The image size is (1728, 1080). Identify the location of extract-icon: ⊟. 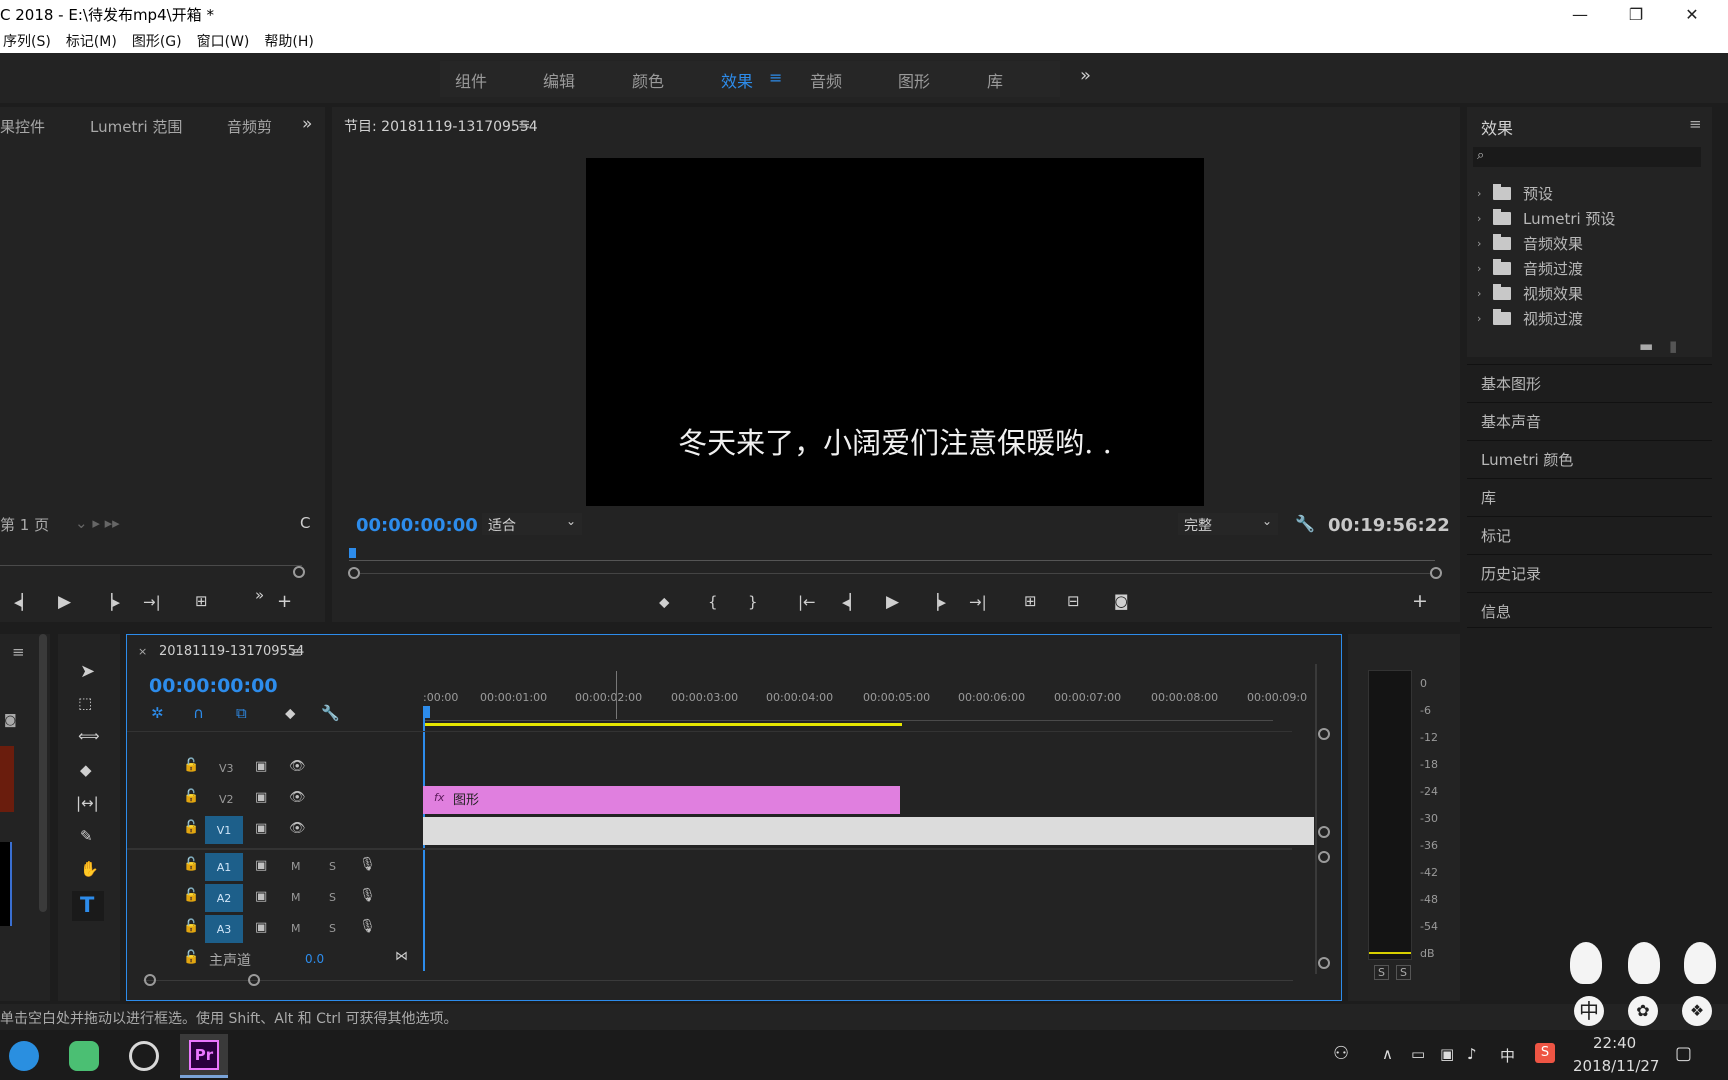
(1073, 601).